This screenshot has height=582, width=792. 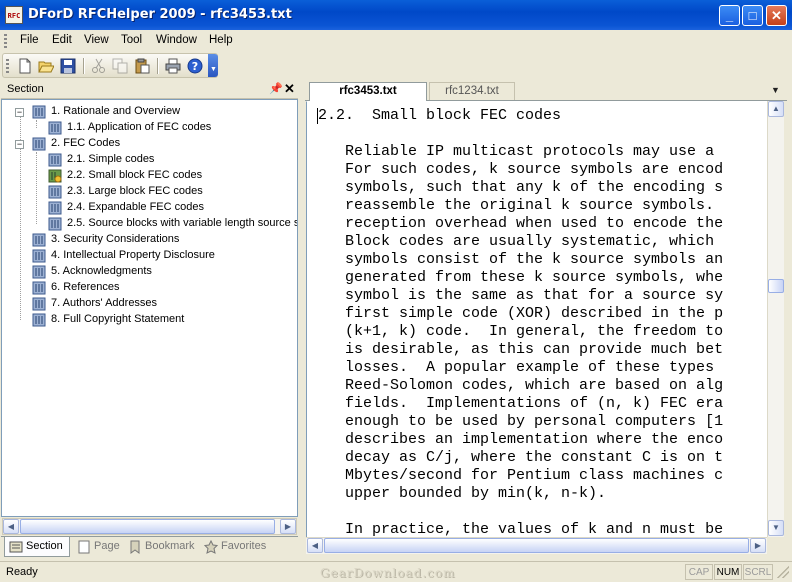 I want to click on scroll-up-button: ▲, so click(x=776, y=109).